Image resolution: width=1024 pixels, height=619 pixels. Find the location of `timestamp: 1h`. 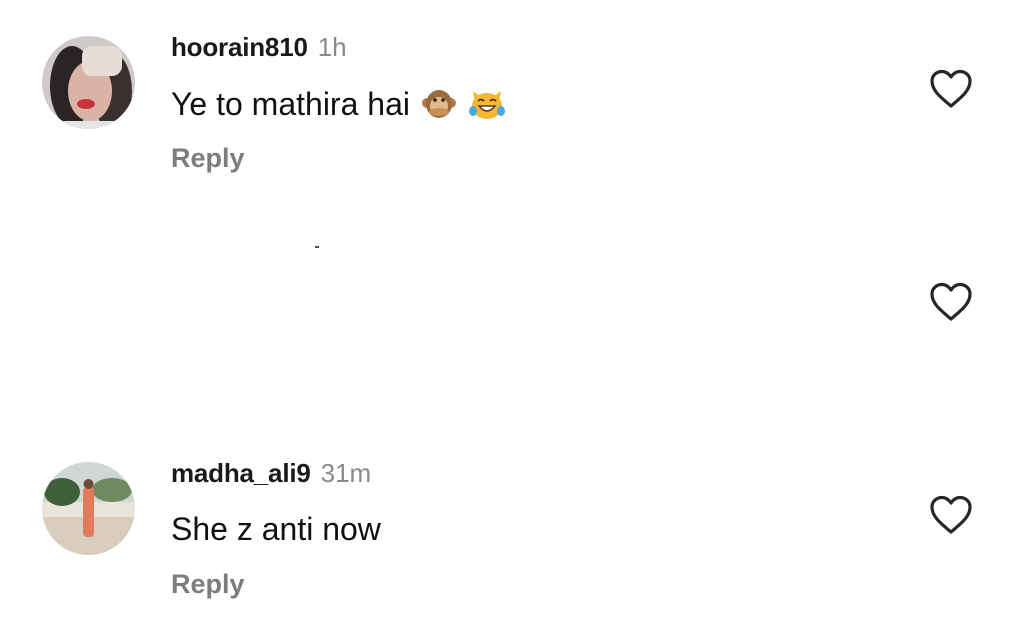

timestamp: 1h is located at coordinates (332, 47).